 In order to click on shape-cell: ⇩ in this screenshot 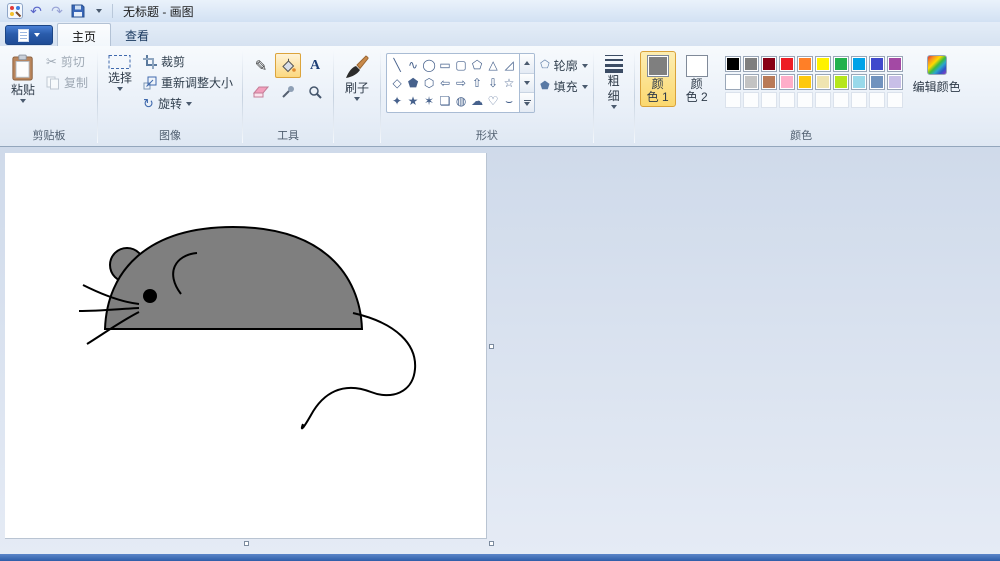, I will do `click(493, 83)`.